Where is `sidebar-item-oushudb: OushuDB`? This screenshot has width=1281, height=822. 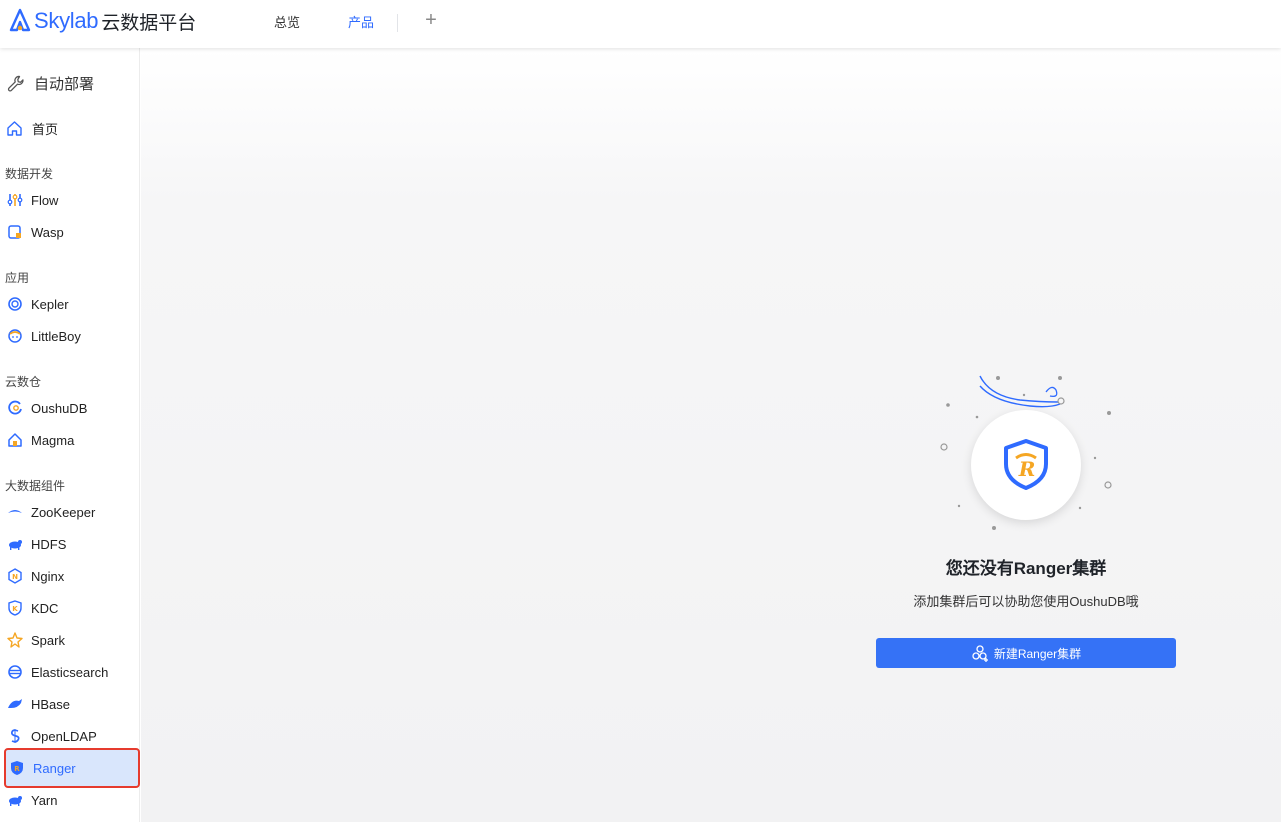
sidebar-item-oushudb: OushuDB is located at coordinates (71, 408).